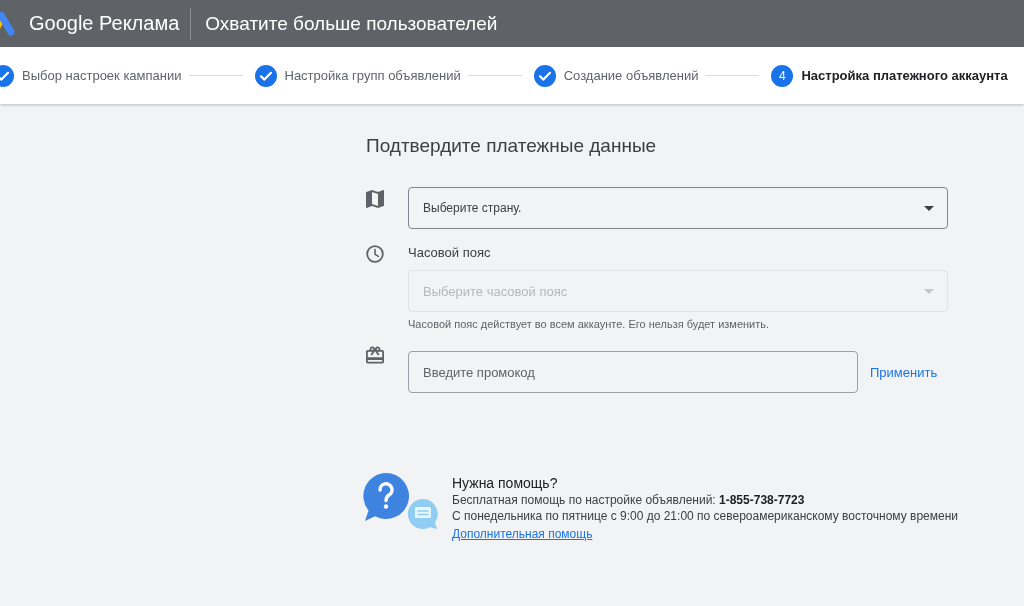  What do you see at coordinates (633, 372) in the screenshot?
I see `promo-code-field: Введите промокод` at bounding box center [633, 372].